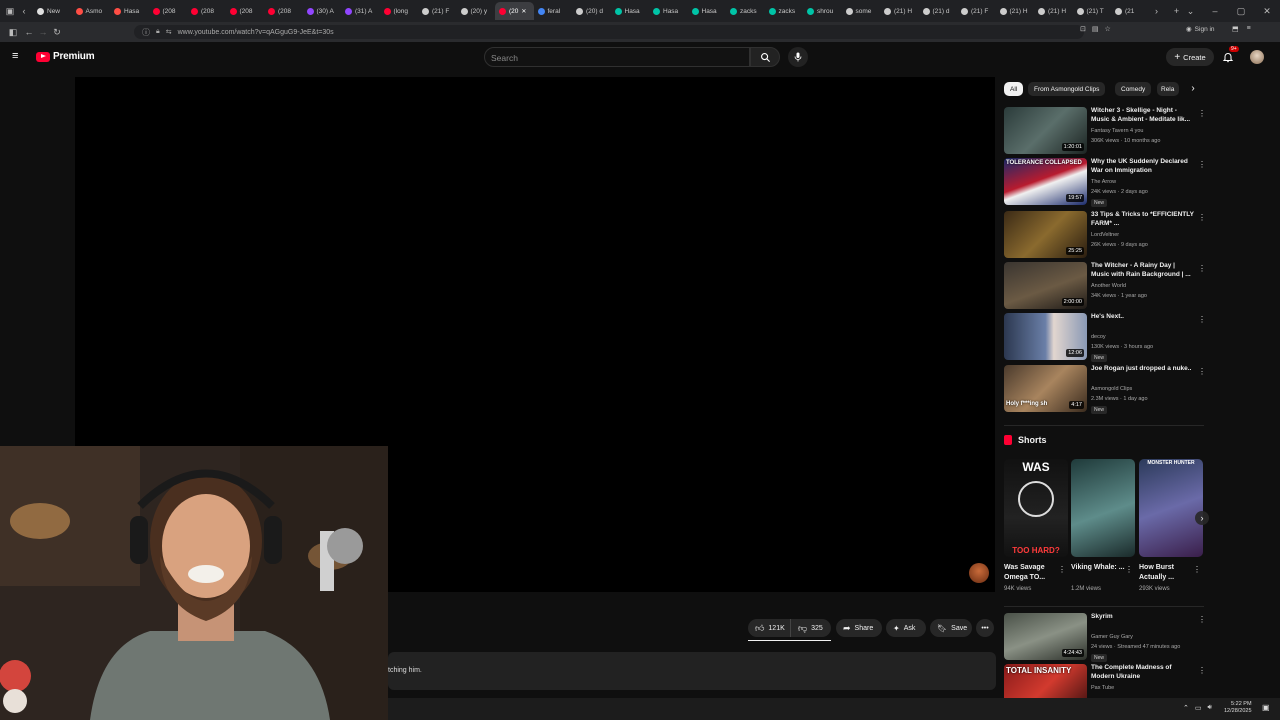 This screenshot has width=1280, height=720. I want to click on voice-search-button, so click(798, 57).